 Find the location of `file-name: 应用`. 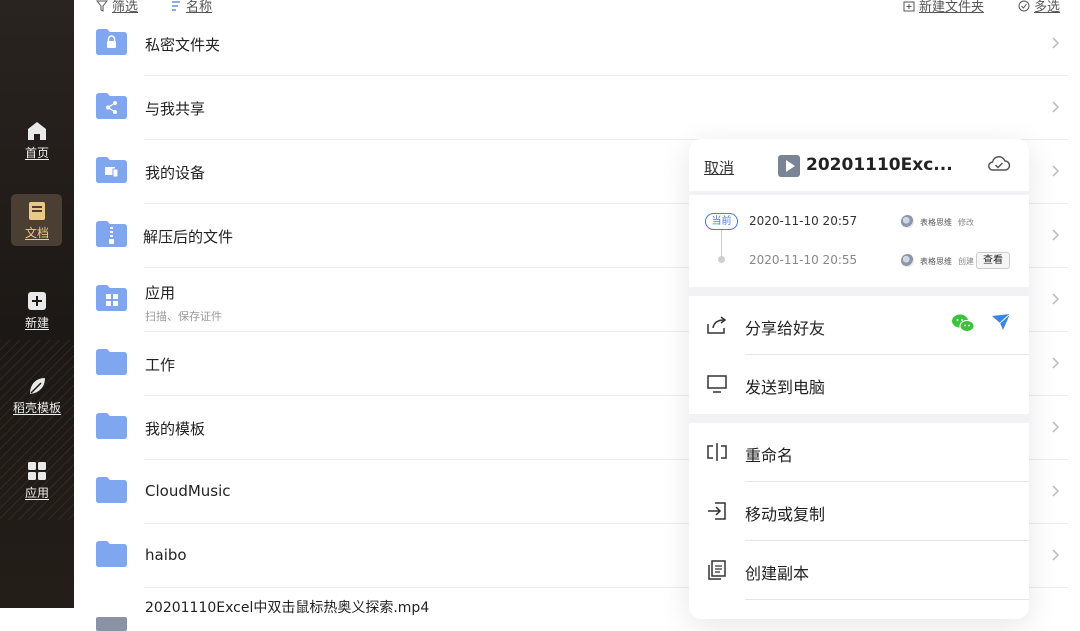

file-name: 应用 is located at coordinates (160, 293).